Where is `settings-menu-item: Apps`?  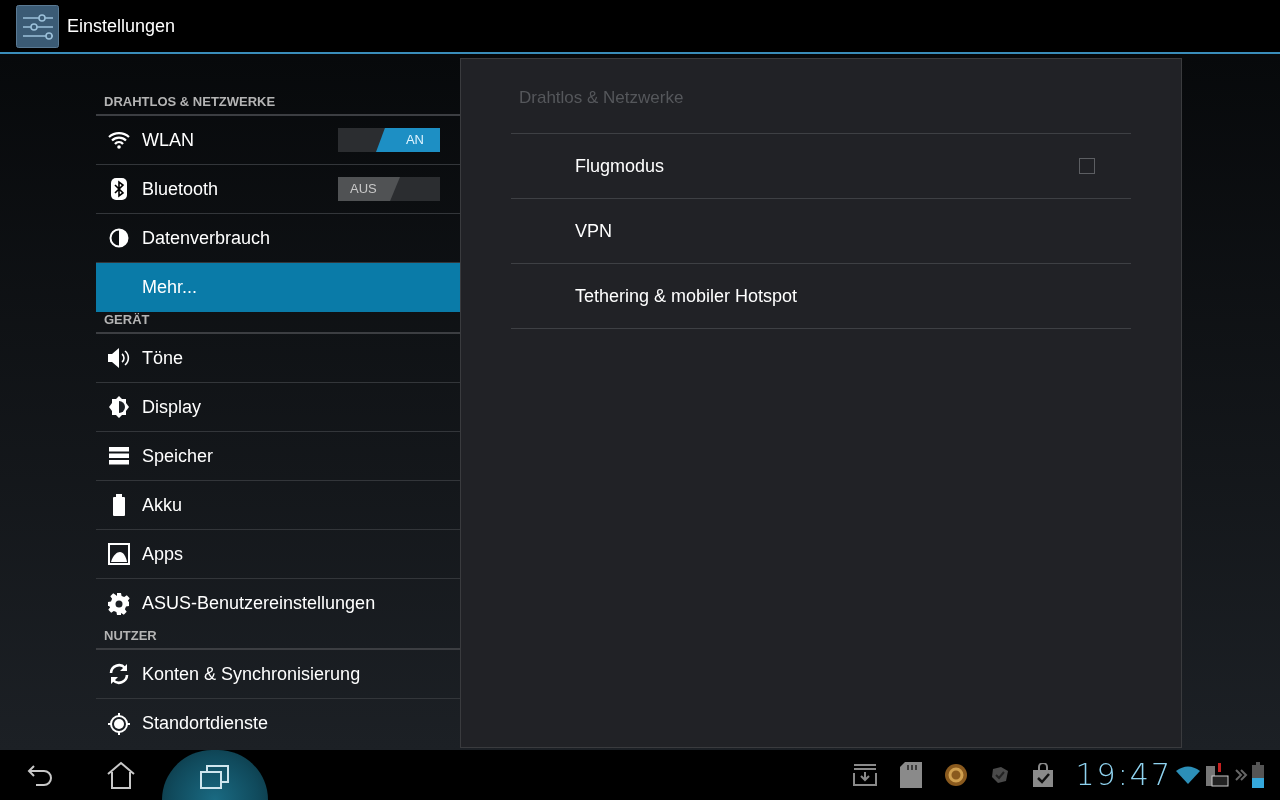
settings-menu-item: Apps is located at coordinates (278, 554).